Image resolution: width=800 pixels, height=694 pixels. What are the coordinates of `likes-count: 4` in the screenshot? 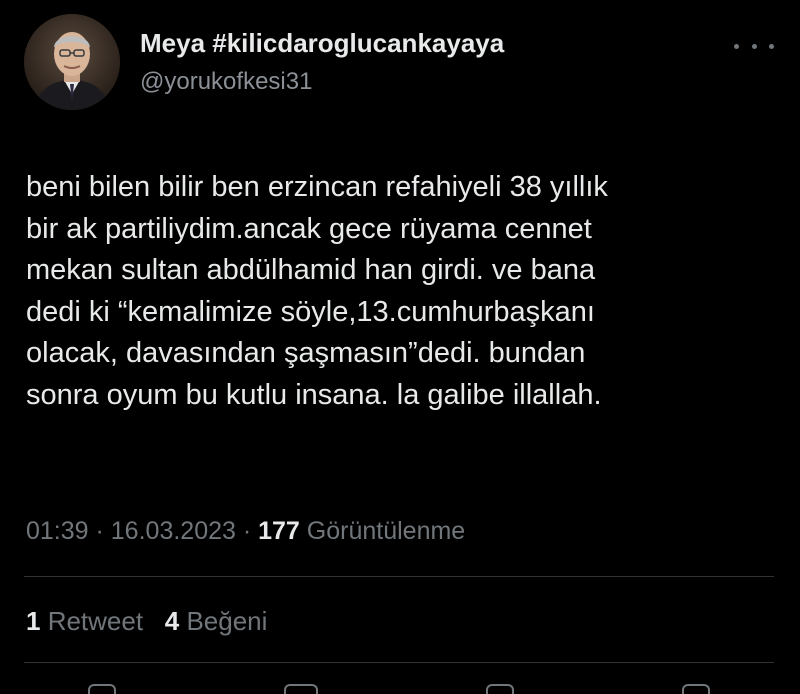 It's located at (172, 621).